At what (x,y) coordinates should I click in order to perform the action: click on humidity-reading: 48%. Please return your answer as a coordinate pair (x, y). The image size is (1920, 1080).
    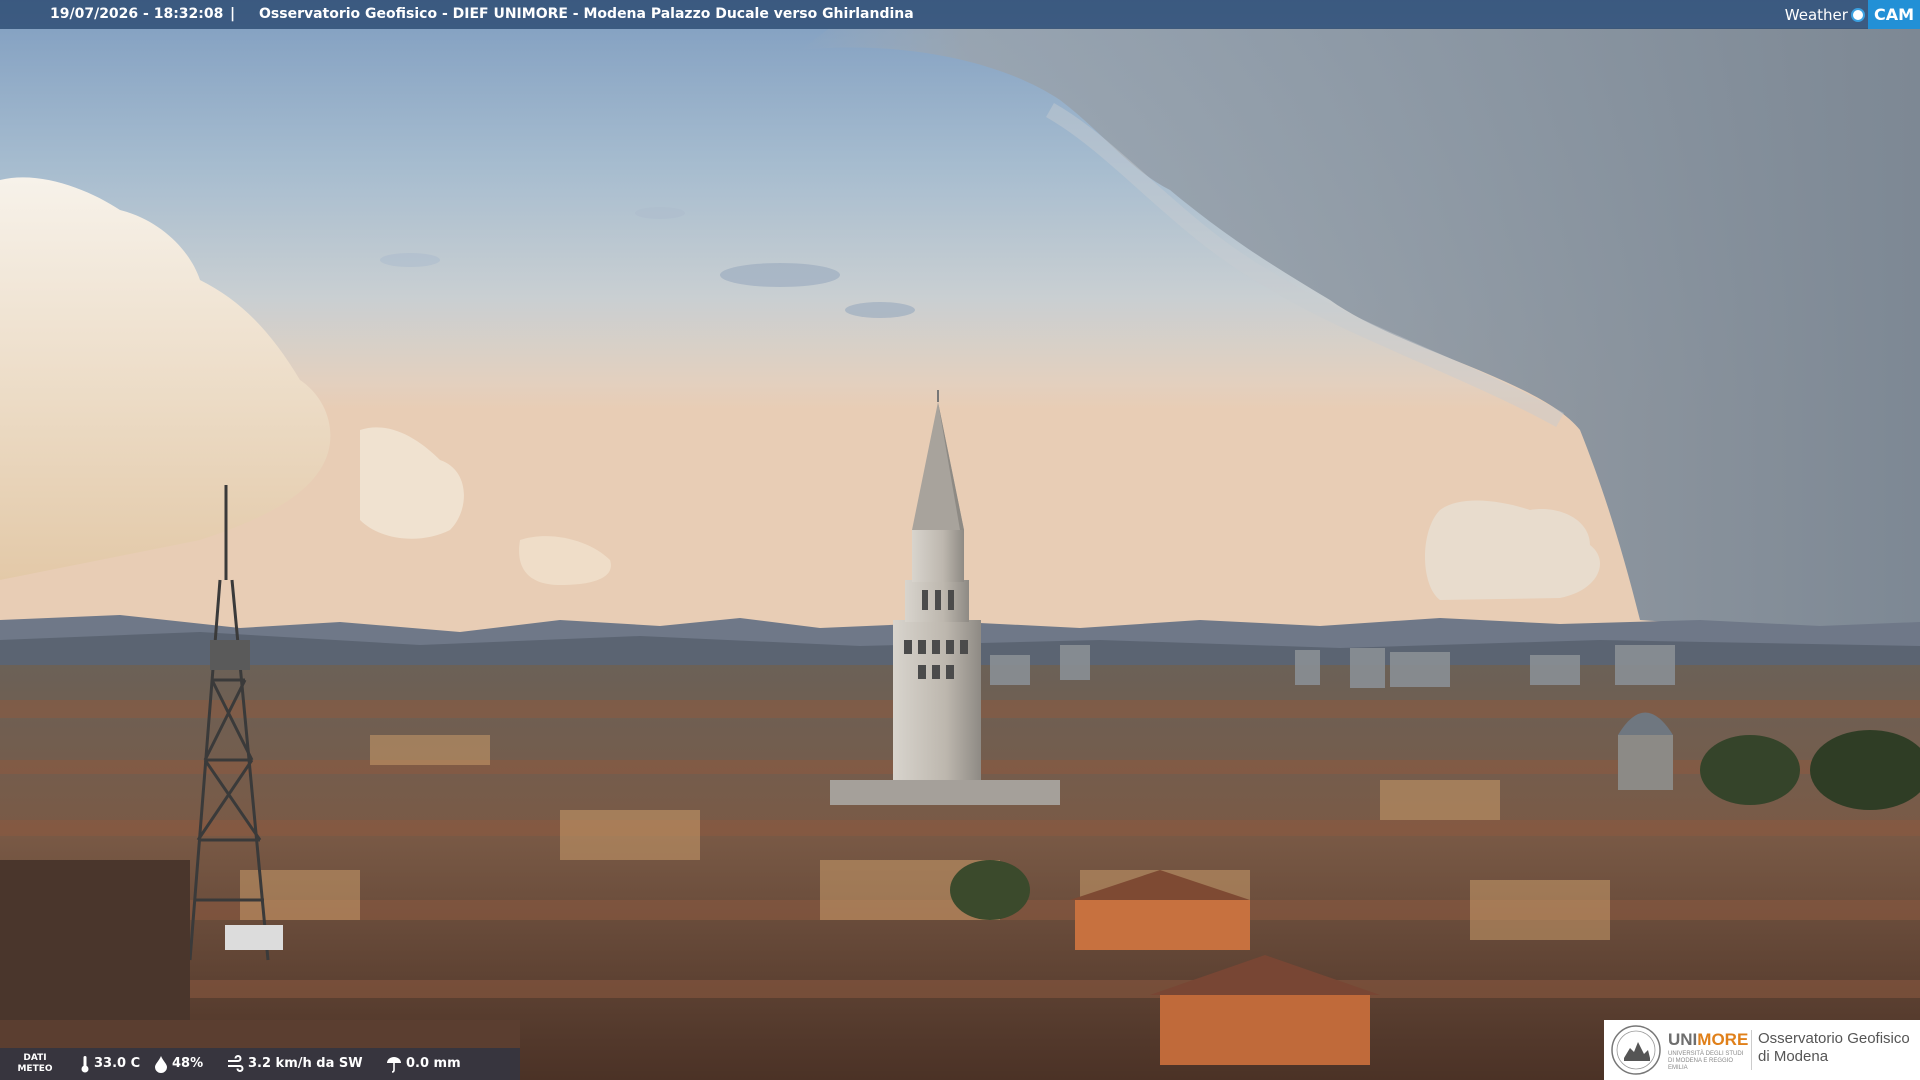
    Looking at the image, I should click on (178, 1064).